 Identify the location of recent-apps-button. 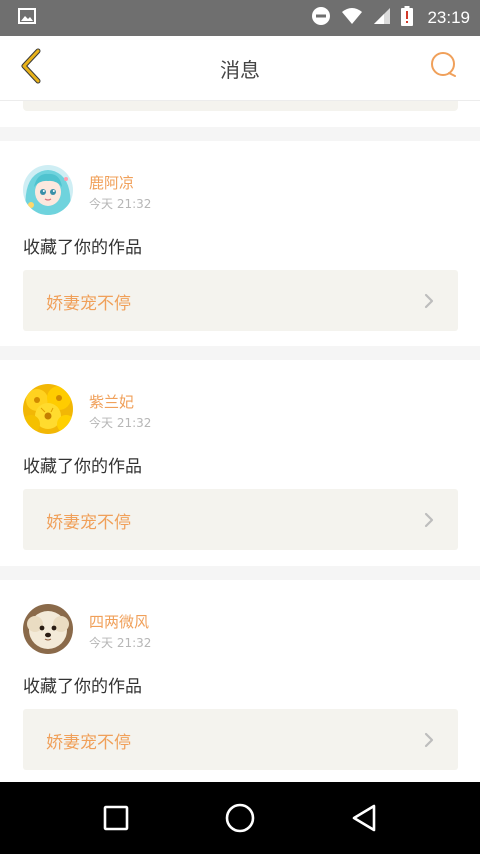
(116, 818).